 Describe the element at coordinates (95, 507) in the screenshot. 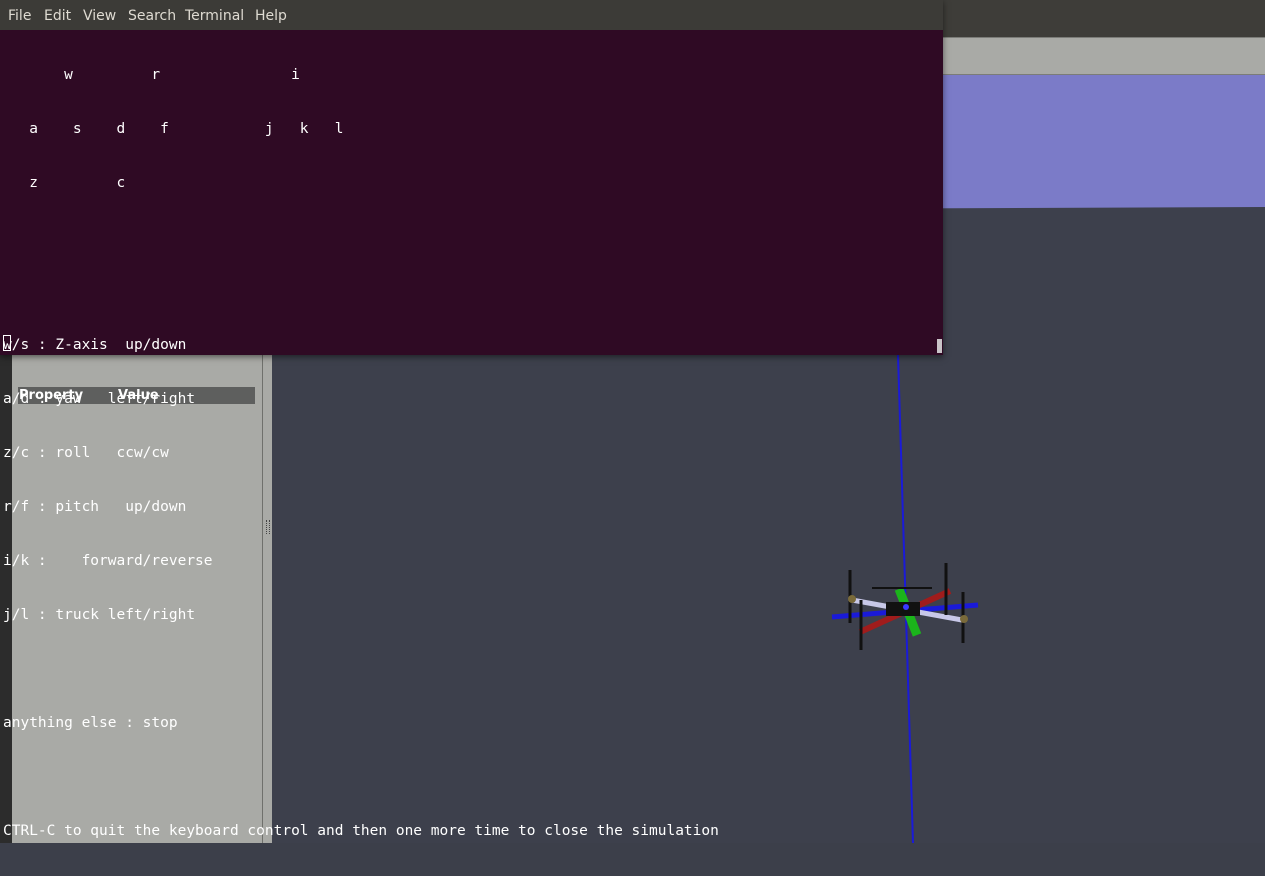

I see `terminal-line: r/f : pitch up/down` at that location.